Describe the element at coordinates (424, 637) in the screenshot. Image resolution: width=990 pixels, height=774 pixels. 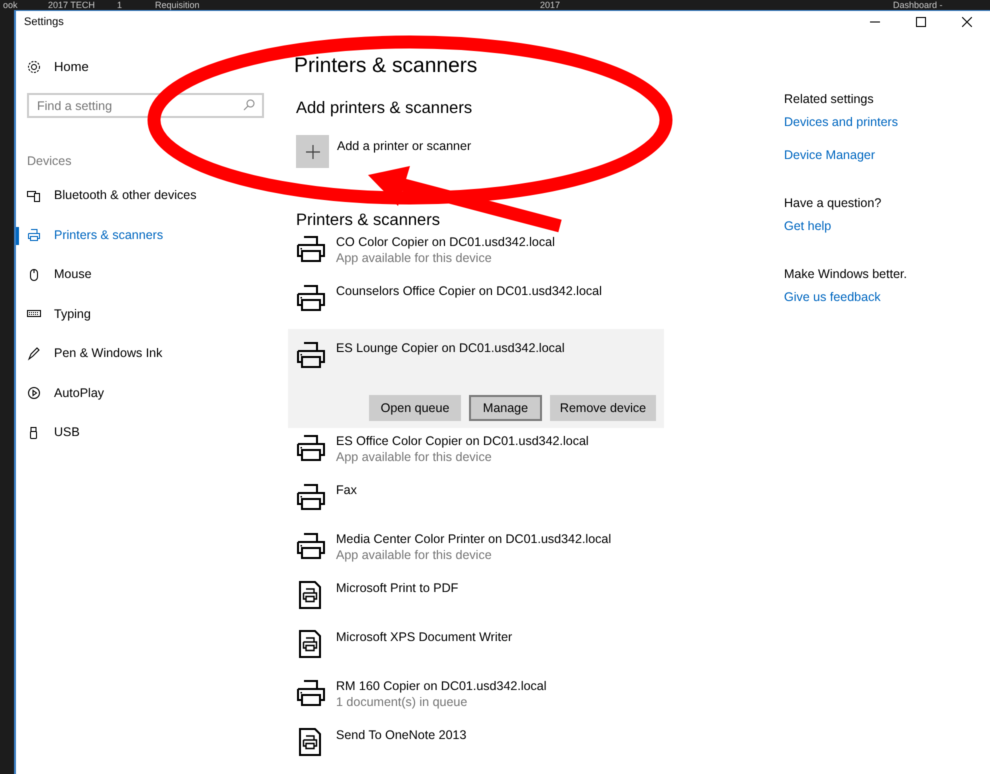
I see `printer-name: Microsoft XPS Document Writer` at that location.